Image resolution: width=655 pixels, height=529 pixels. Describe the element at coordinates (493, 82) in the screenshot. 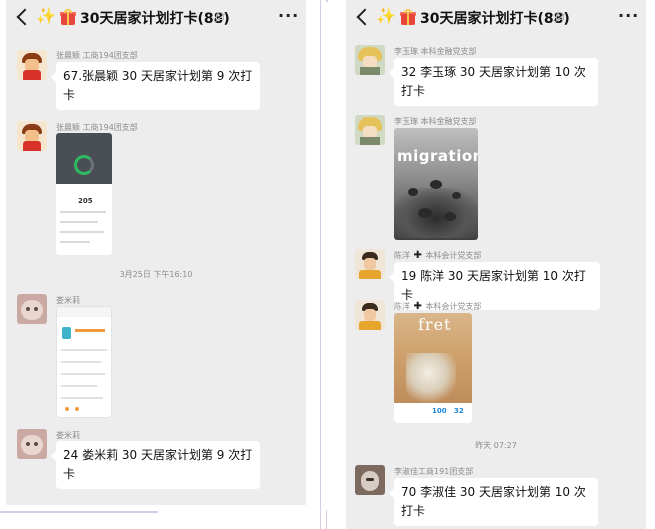

I see `message-bubble: 32 李玉琢 30 天居家计划第 10 次打卡` at that location.